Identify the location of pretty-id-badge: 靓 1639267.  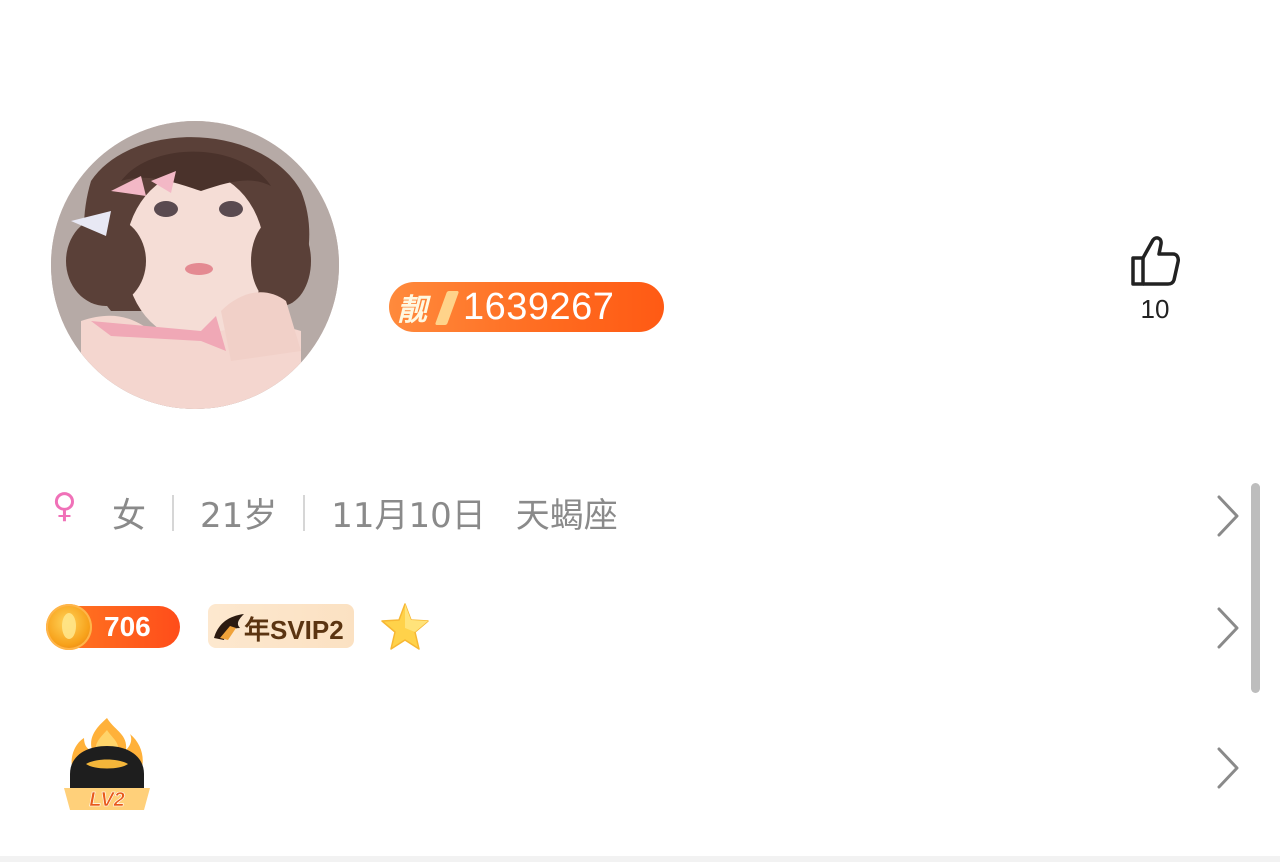
(526, 307).